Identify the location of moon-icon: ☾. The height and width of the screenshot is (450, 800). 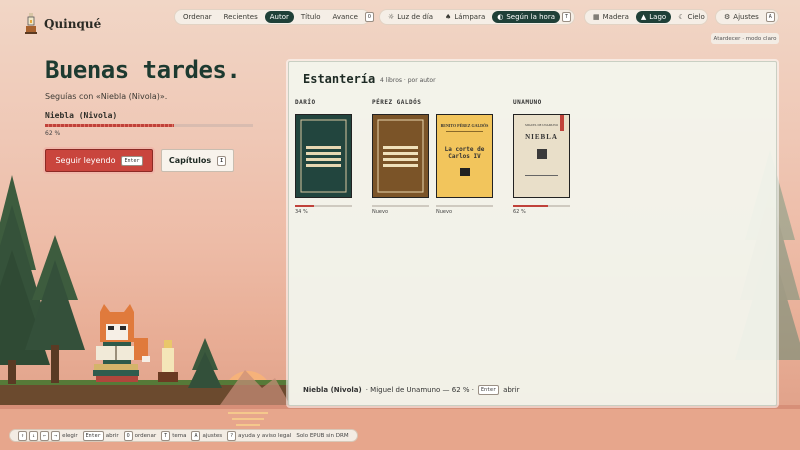
(681, 17).